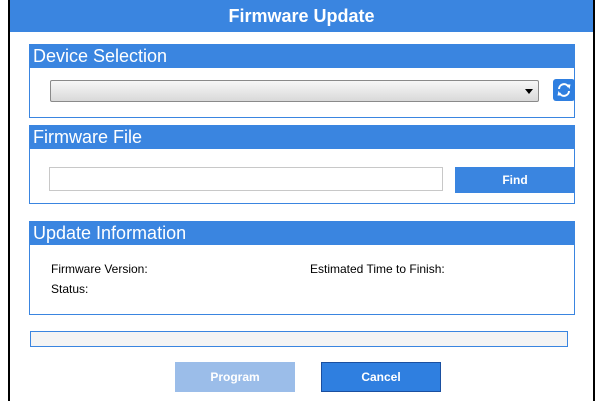  I want to click on update-information-header: Update Information, so click(302, 233).